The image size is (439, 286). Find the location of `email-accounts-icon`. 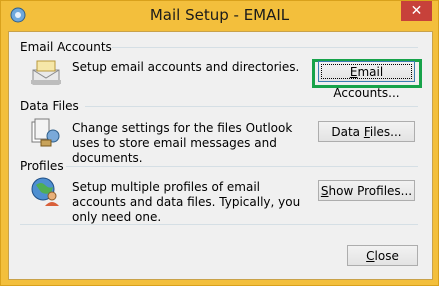

email-accounts-icon is located at coordinates (46, 72).